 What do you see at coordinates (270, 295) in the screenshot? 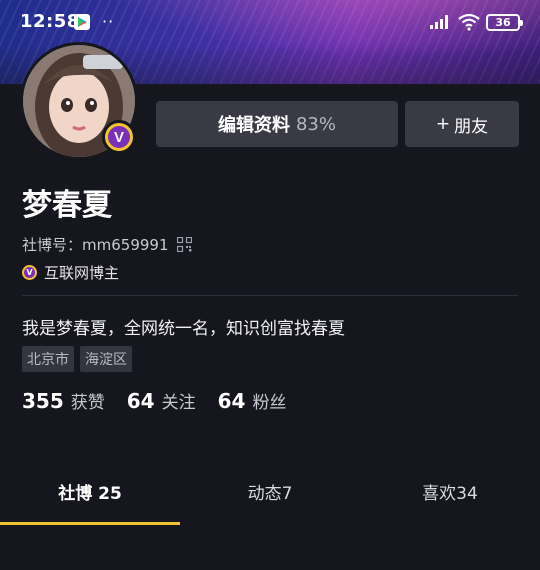
I see `divider` at bounding box center [270, 295].